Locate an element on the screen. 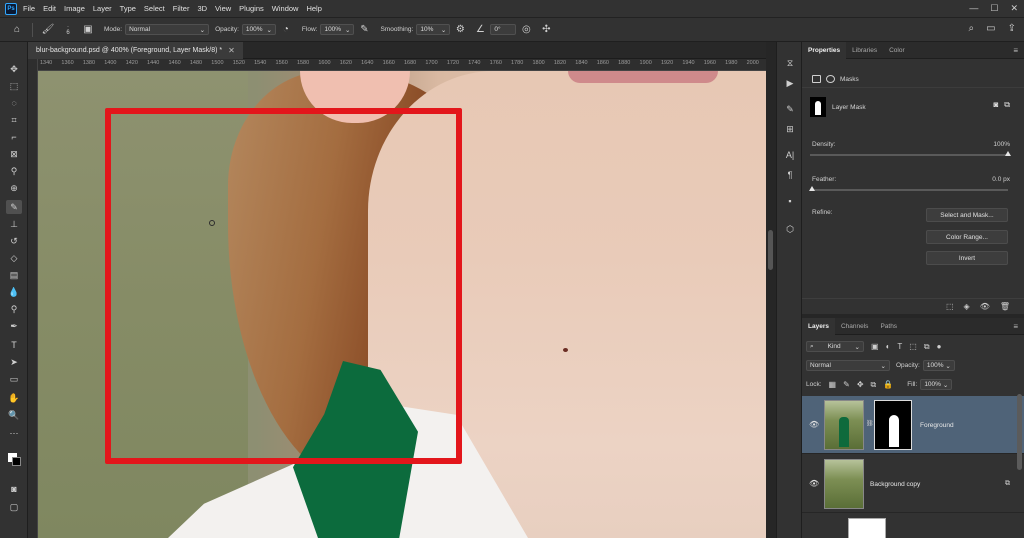 Image resolution: width=1024 pixels, height=538 pixels. hand-tool-icon: ✋ is located at coordinates (14, 398).